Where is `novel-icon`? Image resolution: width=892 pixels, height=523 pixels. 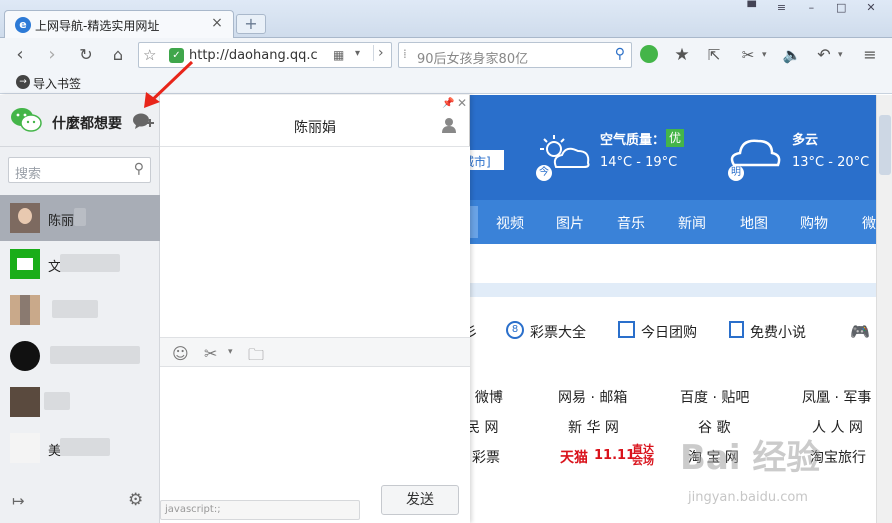
novel-icon is located at coordinates (736, 329).